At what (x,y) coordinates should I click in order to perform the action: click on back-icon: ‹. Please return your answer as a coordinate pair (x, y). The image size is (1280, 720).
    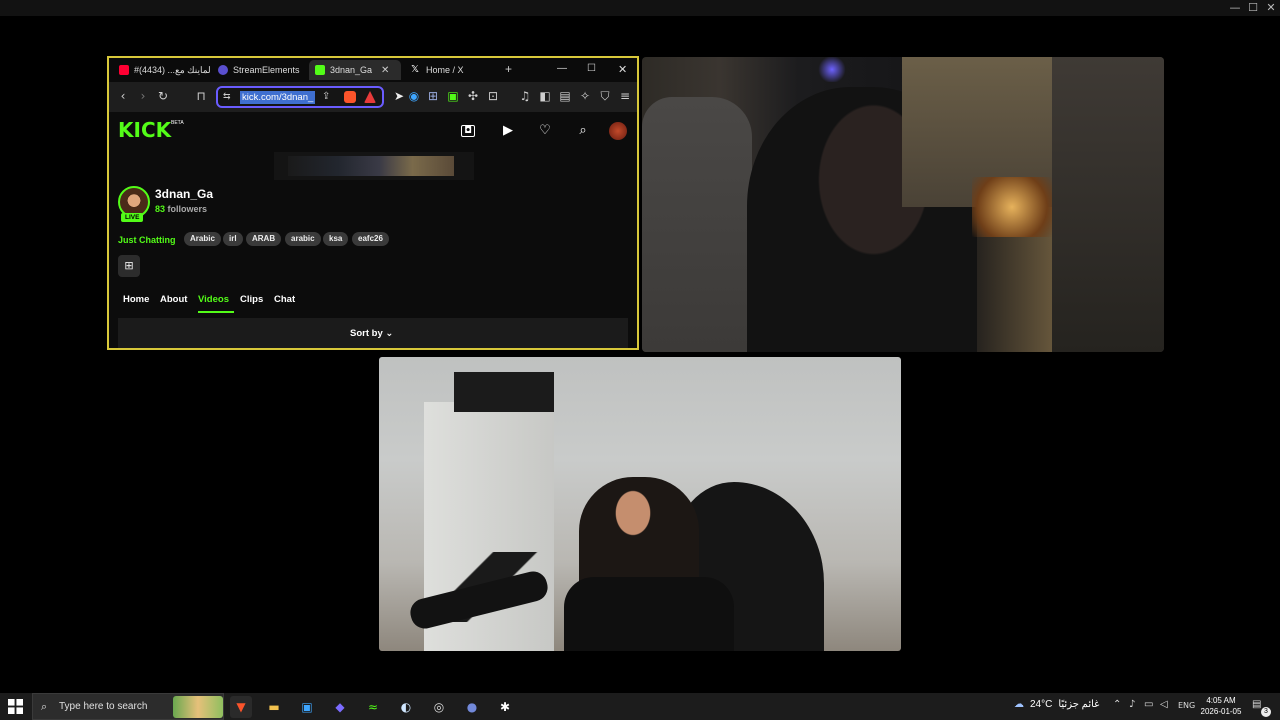
    Looking at the image, I should click on (123, 96).